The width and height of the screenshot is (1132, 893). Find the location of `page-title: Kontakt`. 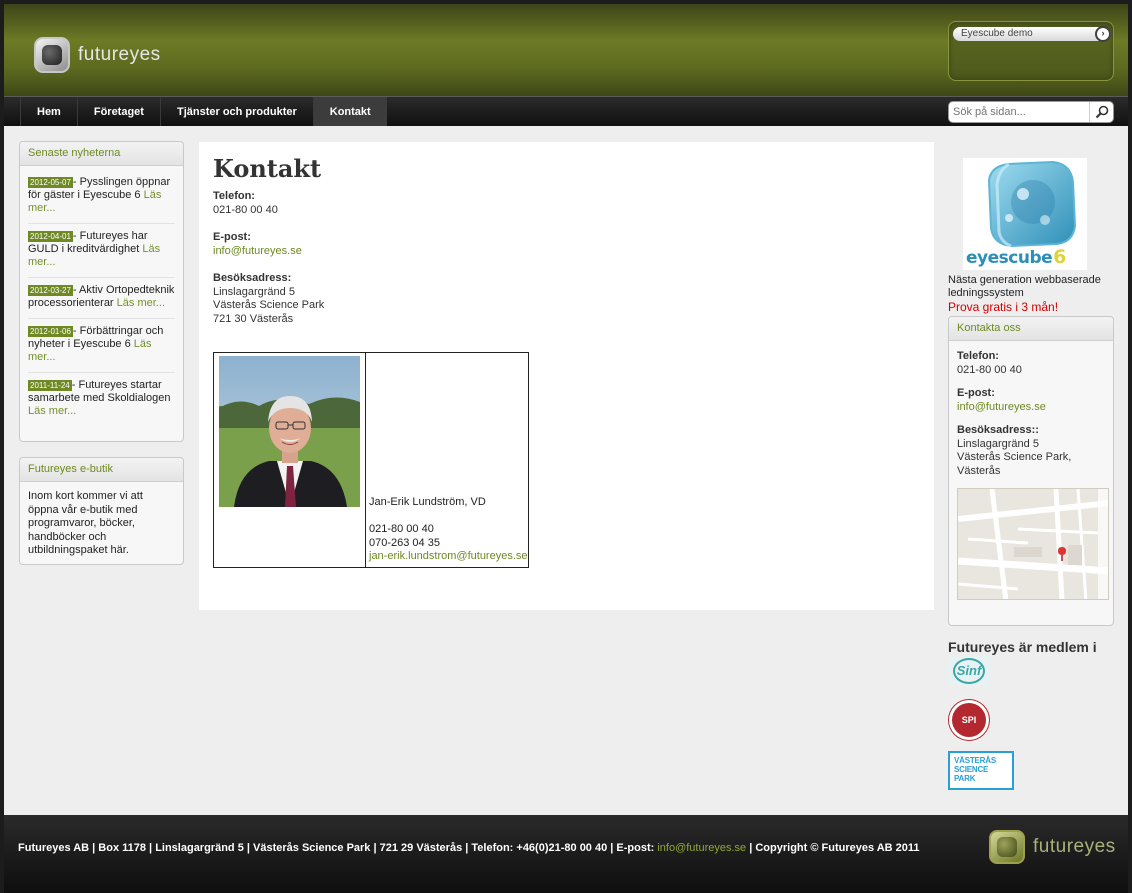

page-title: Kontakt is located at coordinates (267, 168).